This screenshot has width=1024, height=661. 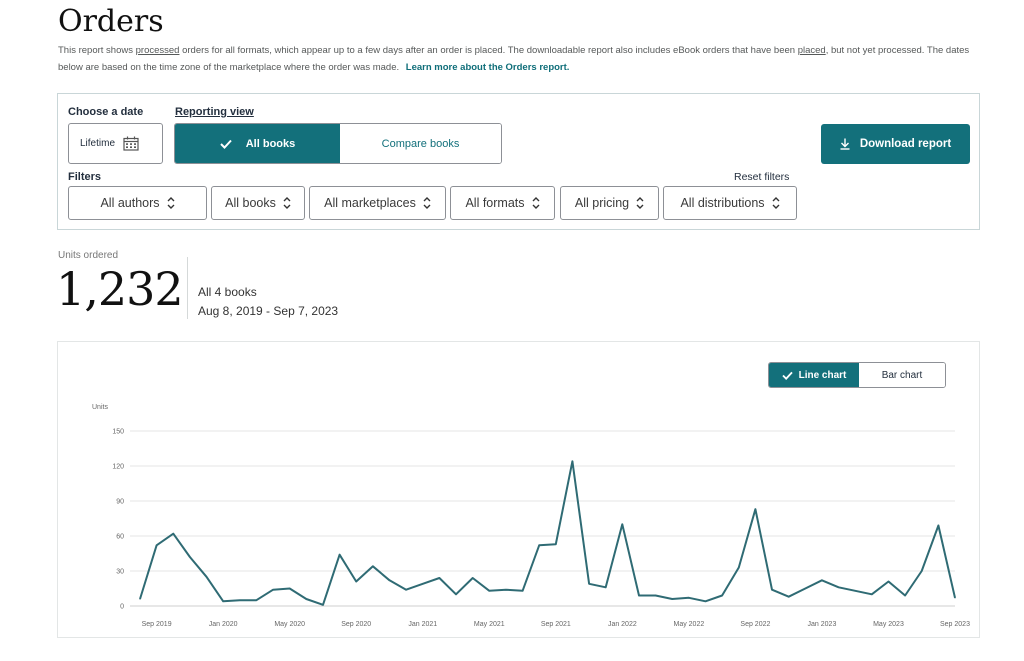 What do you see at coordinates (814, 375) in the screenshot?
I see `line-chart-button: Line chart` at bounding box center [814, 375].